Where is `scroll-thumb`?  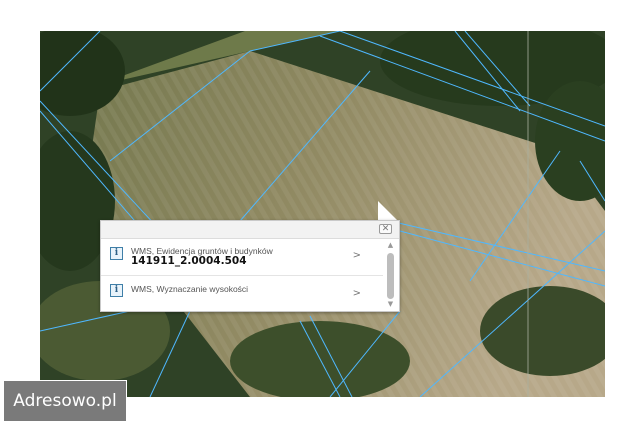 scroll-thumb is located at coordinates (390, 276).